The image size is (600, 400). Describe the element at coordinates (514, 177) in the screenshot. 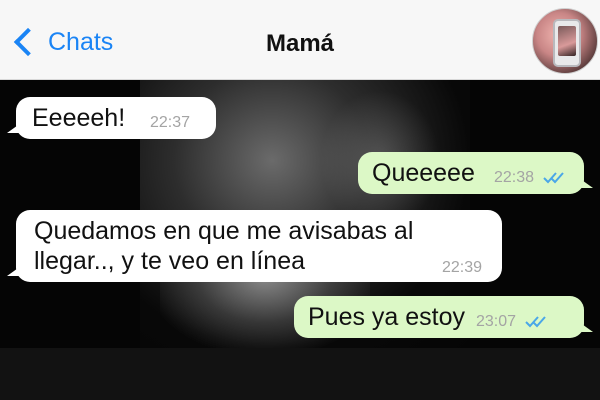

I see `message-time: 22:38` at that location.